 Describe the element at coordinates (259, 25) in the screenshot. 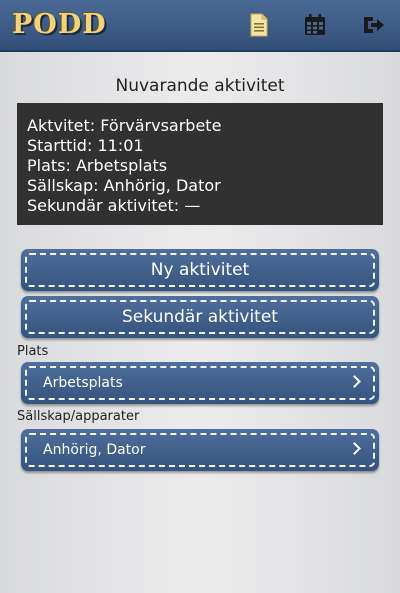

I see `document-icon` at that location.